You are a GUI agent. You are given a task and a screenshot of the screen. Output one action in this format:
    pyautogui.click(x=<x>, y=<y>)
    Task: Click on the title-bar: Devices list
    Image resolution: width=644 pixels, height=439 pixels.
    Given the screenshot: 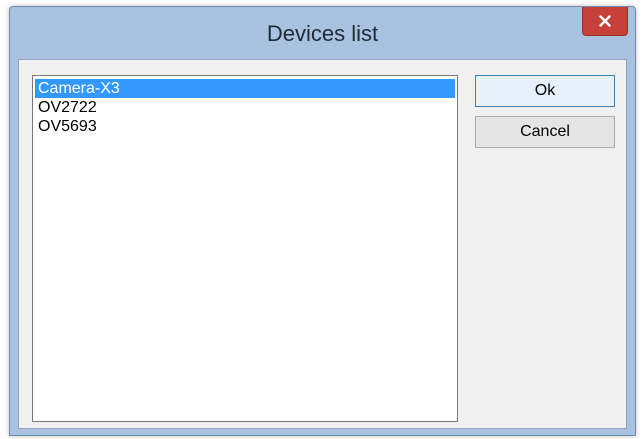 What is the action you would take?
    pyautogui.click(x=322, y=33)
    